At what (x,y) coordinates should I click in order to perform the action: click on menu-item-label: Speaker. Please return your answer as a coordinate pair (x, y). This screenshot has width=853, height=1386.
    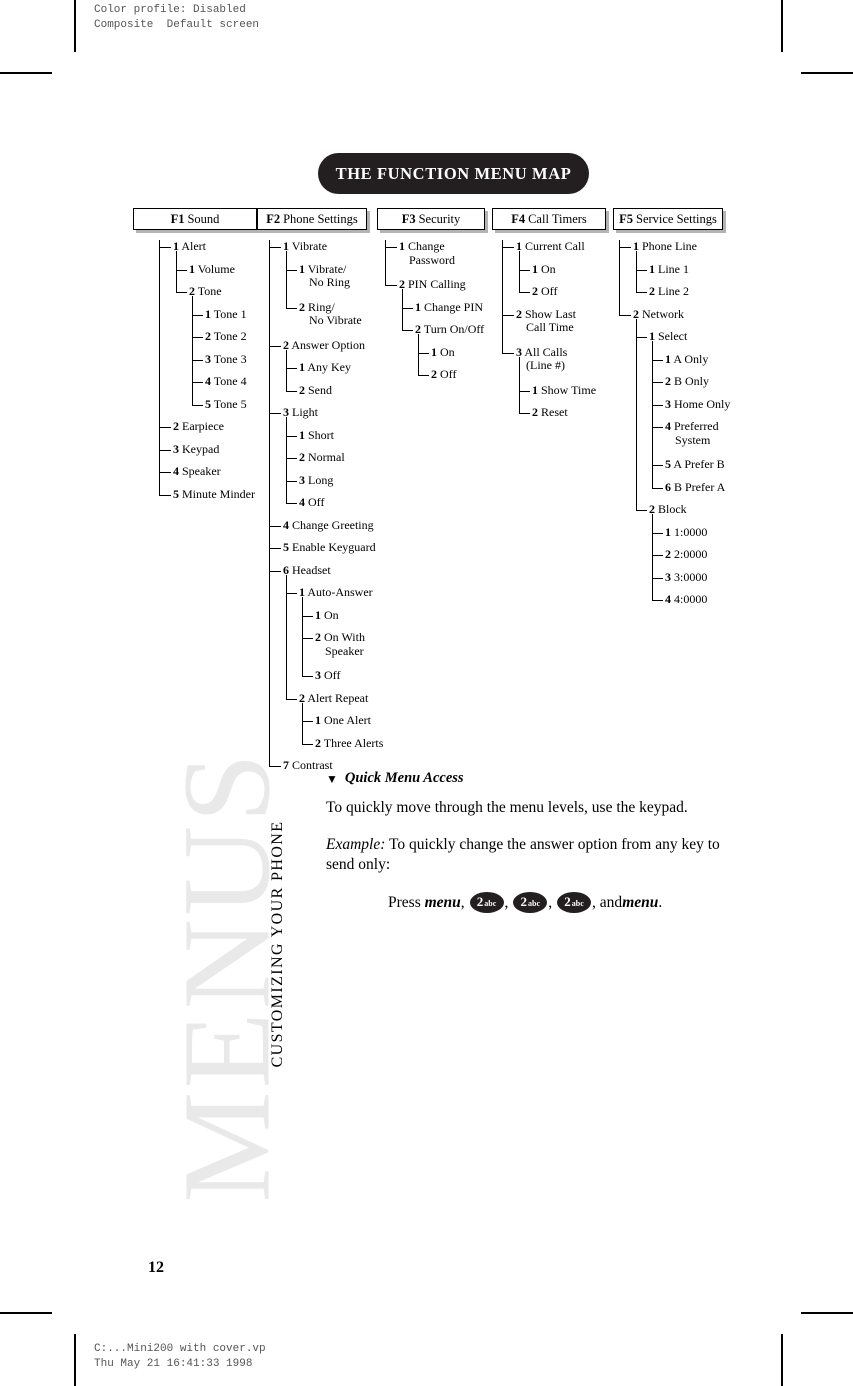
    Looking at the image, I should click on (200, 471).